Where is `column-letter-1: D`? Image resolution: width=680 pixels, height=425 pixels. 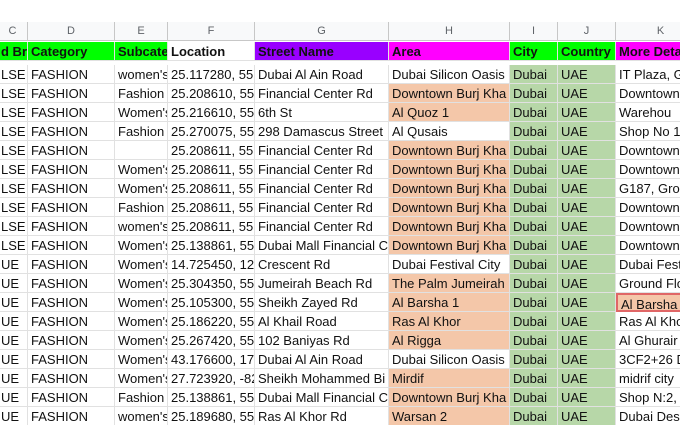 column-letter-1: D is located at coordinates (71, 31).